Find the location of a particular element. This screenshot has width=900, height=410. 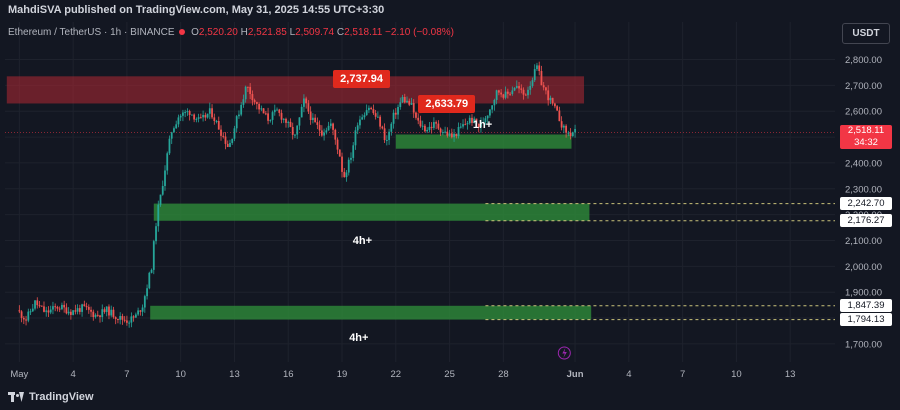

price-tick-label: 2,700.00 is located at coordinates (863, 86).